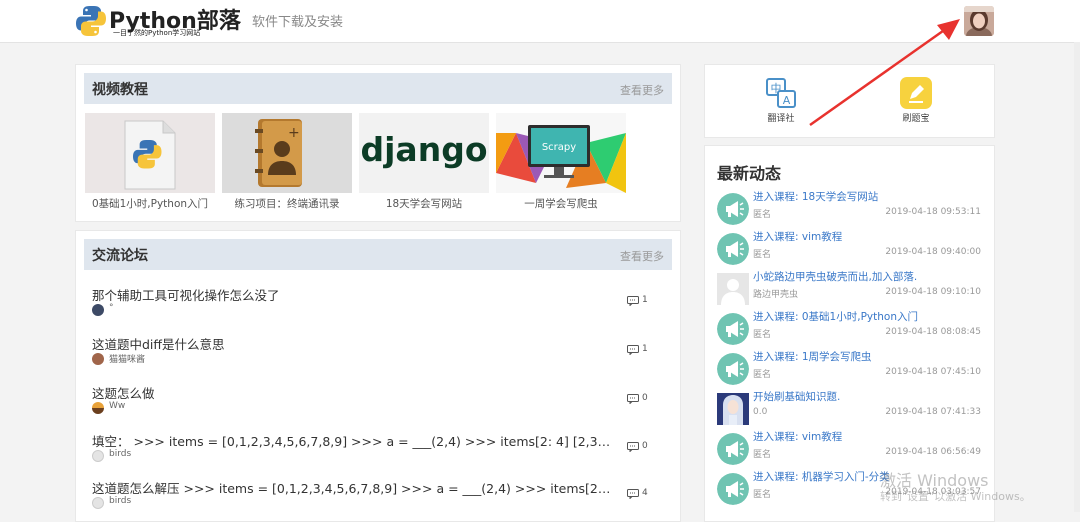 This screenshot has height=522, width=1080. Describe the element at coordinates (933, 292) in the screenshot. I see `activity-timestamp: 2019-04-18 09:10:10` at that location.